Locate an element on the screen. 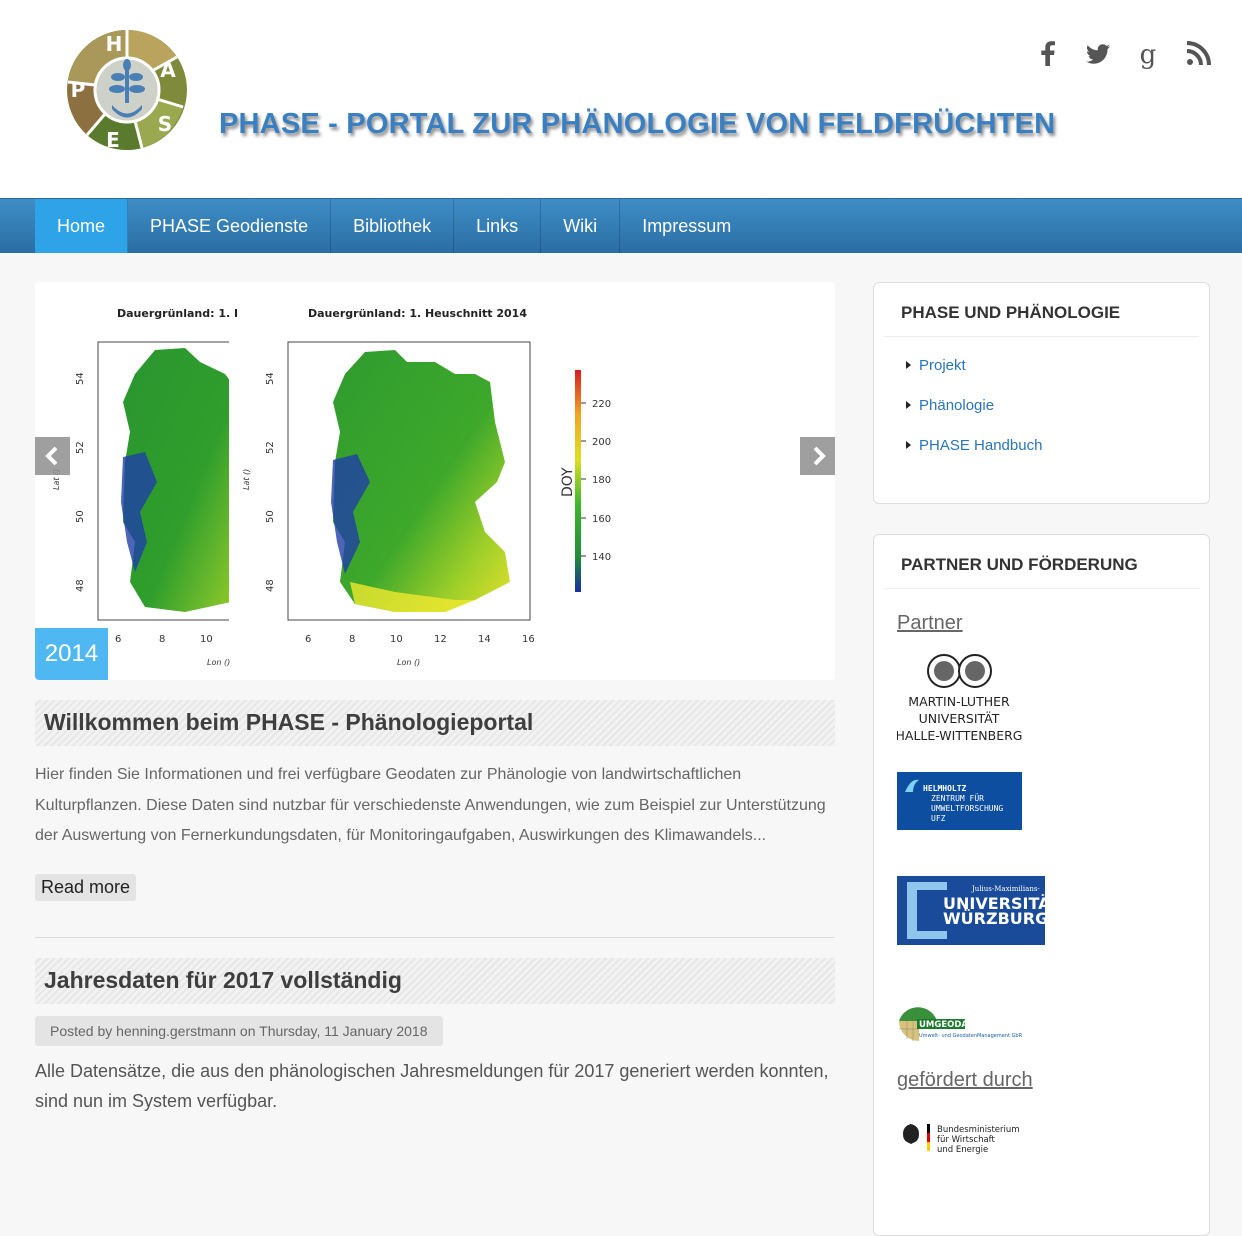 The width and height of the screenshot is (1242, 1236). post-title-welcome: Willkommen beim PHASE - Phänologieportal is located at coordinates (435, 723).